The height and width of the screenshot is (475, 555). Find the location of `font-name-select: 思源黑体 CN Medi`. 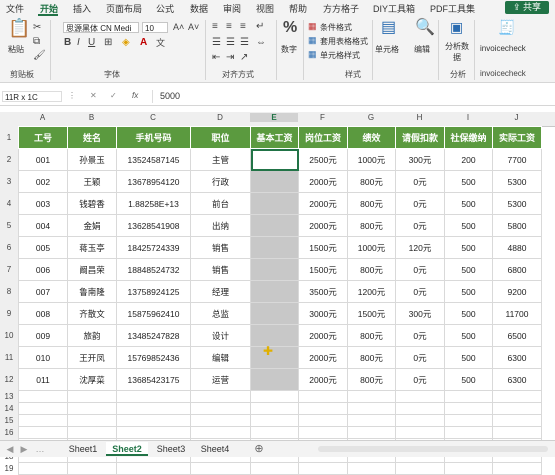

font-name-select: 思源黑体 CN Medi is located at coordinates (101, 27).